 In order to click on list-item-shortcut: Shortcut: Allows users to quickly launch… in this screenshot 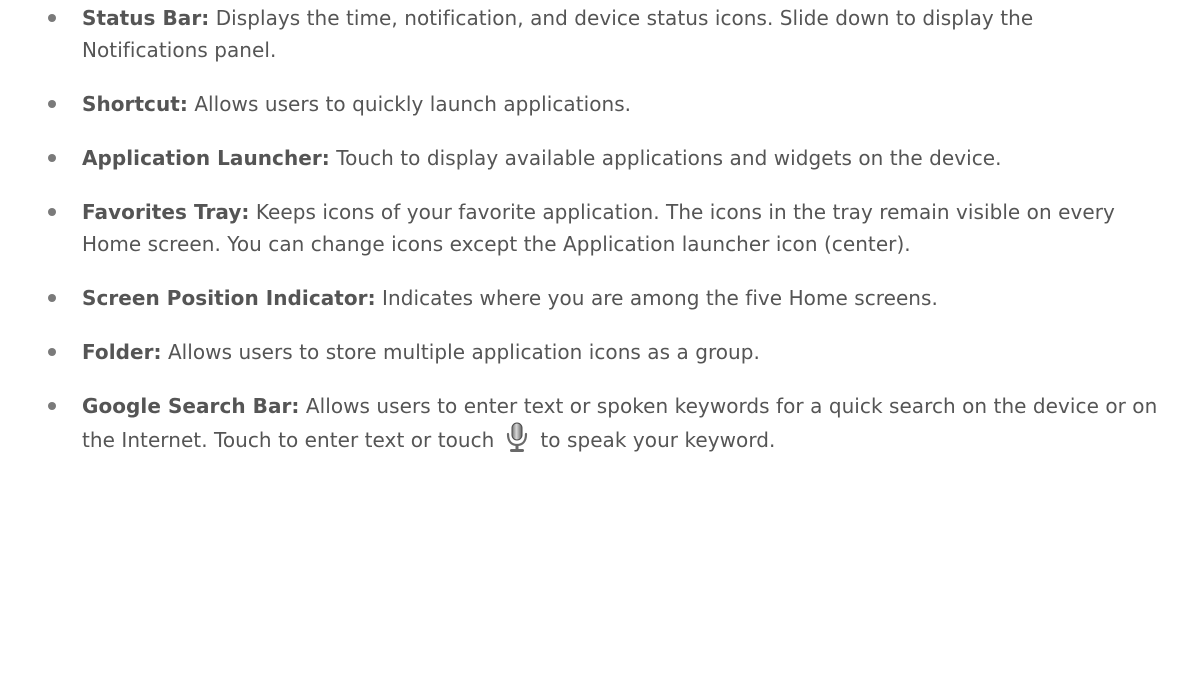, I will do `click(603, 104)`.